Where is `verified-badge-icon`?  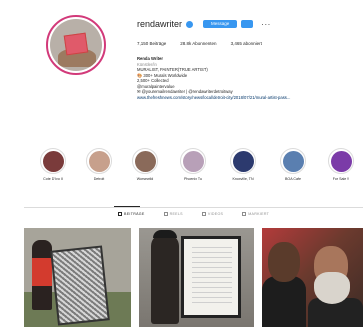
verified-badge-icon is located at coordinates (190, 24).